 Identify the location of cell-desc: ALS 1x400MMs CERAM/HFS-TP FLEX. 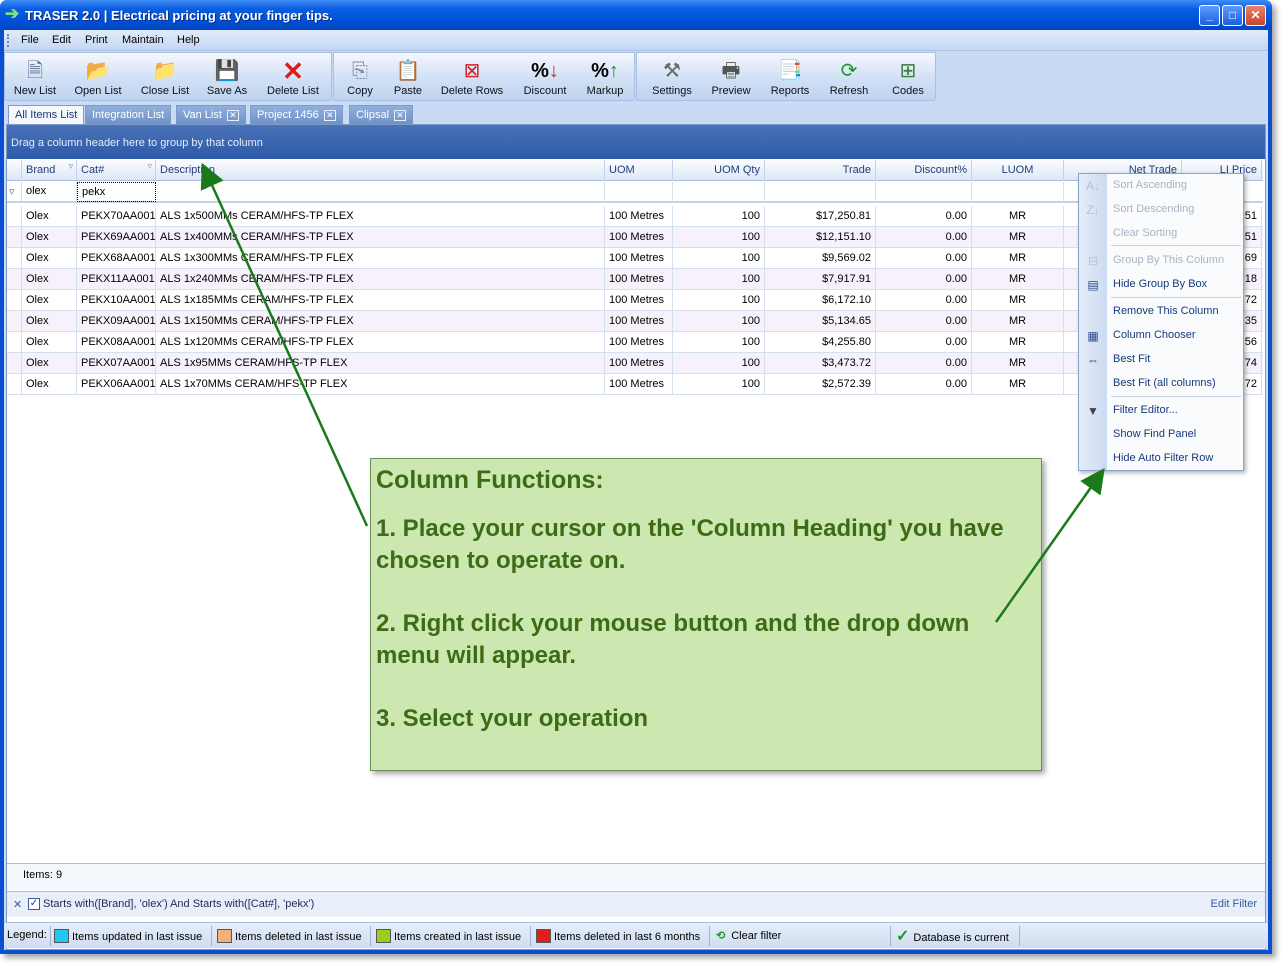
(380, 237).